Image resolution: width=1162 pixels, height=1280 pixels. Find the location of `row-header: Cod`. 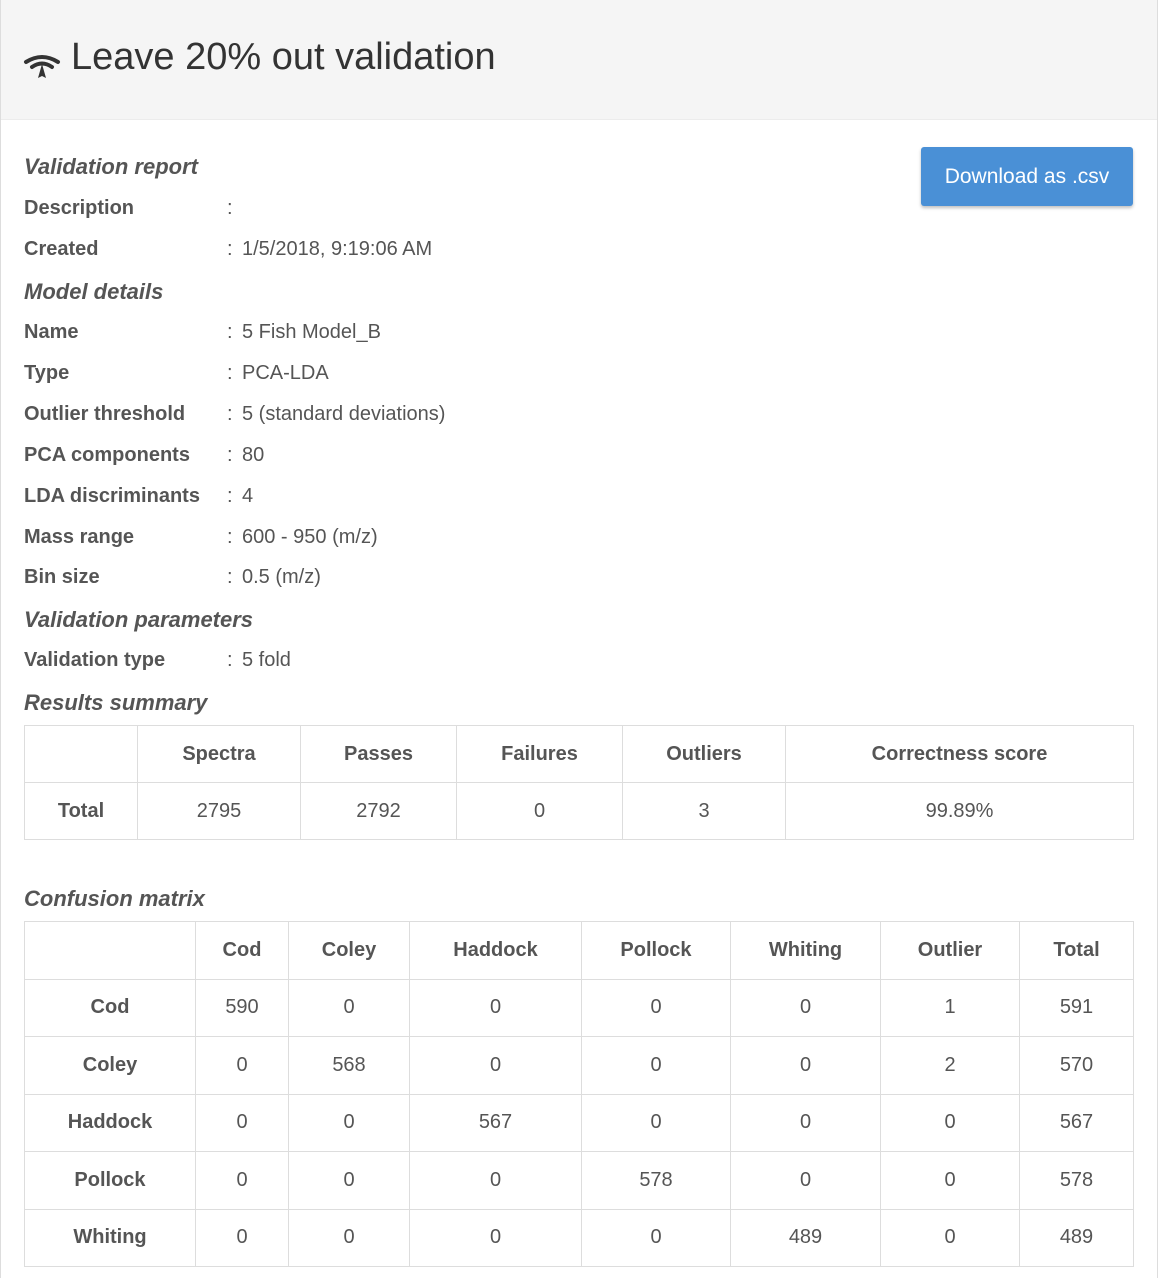

row-header: Cod is located at coordinates (110, 1007).